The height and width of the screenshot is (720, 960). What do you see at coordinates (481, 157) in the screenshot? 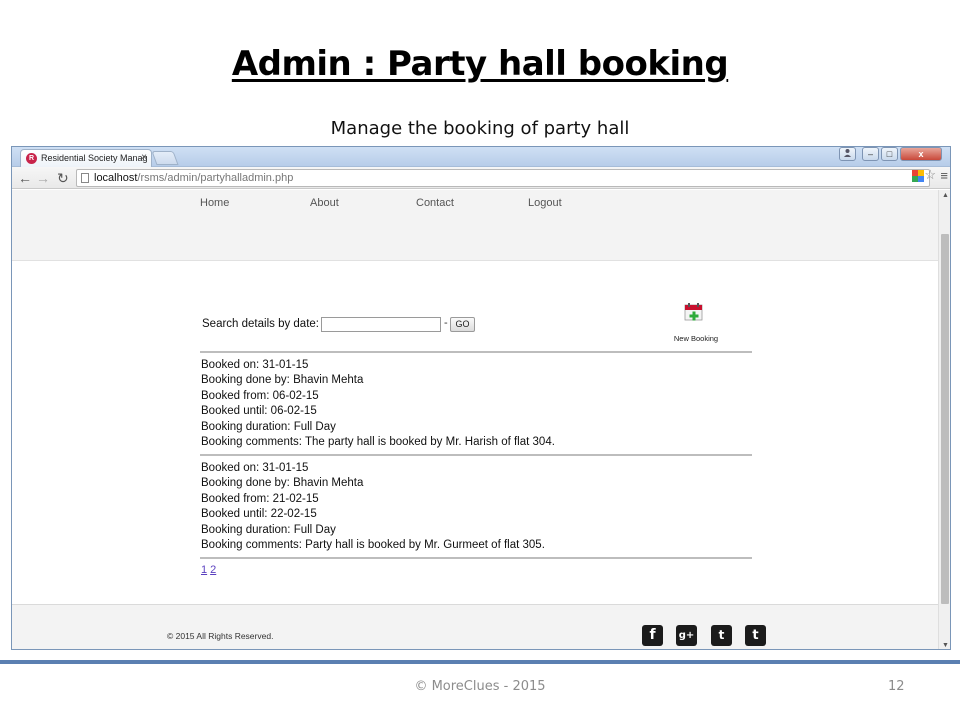
I see `tab-bar: R Residential Society Manag × – □ x` at bounding box center [481, 157].